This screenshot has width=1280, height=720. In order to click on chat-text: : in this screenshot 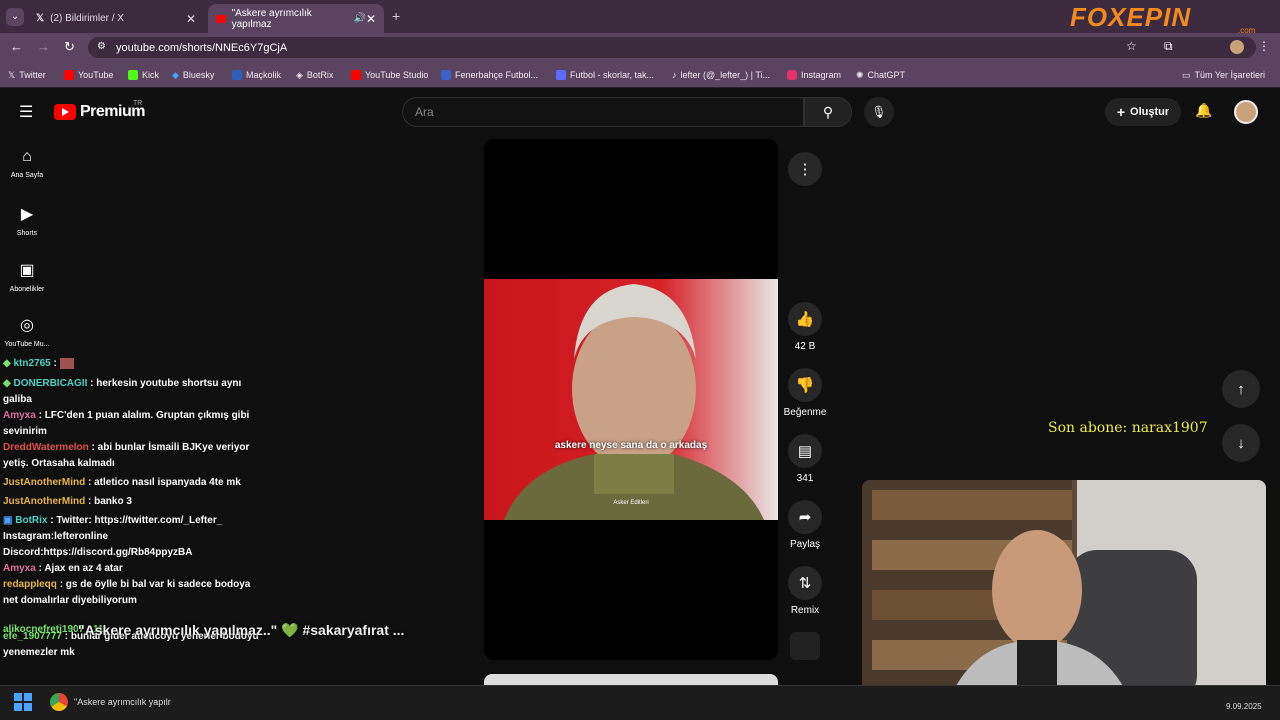, I will do `click(55, 363)`.